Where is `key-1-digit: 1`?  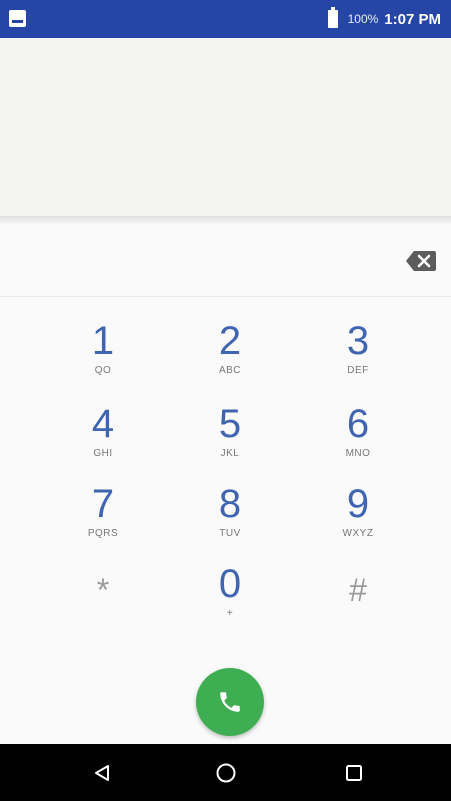 key-1-digit: 1 is located at coordinates (103, 341).